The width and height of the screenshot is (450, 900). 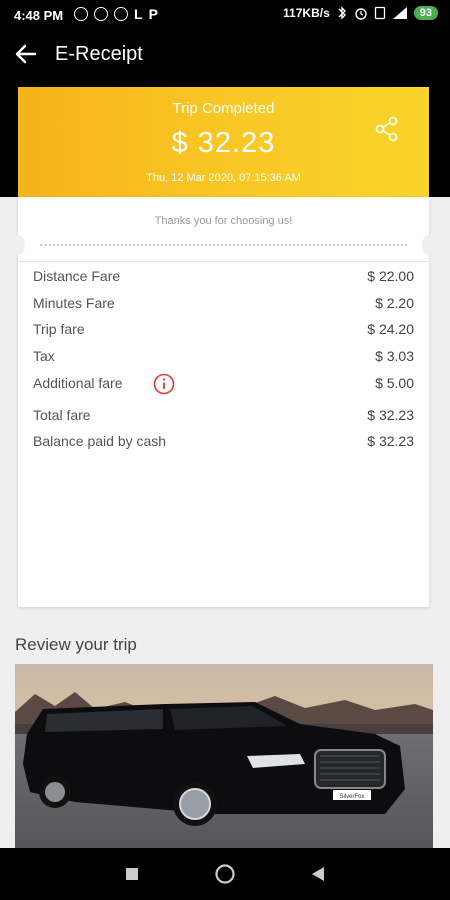 I want to click on system-status: 117KB/s 93, so click(x=360, y=13).